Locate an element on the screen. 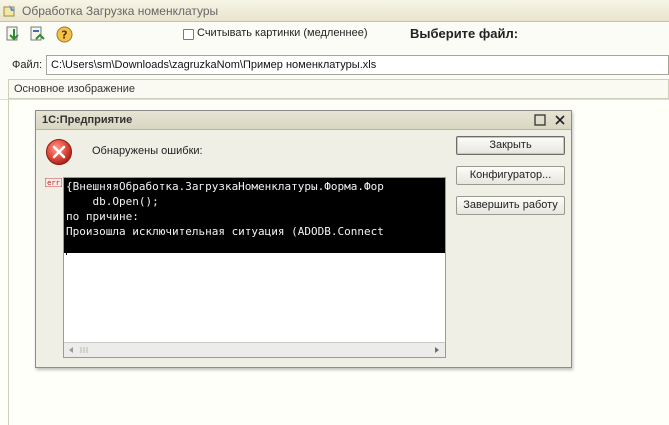  load-pictures-label: Считывать картинки (медленнее) is located at coordinates (282, 33).